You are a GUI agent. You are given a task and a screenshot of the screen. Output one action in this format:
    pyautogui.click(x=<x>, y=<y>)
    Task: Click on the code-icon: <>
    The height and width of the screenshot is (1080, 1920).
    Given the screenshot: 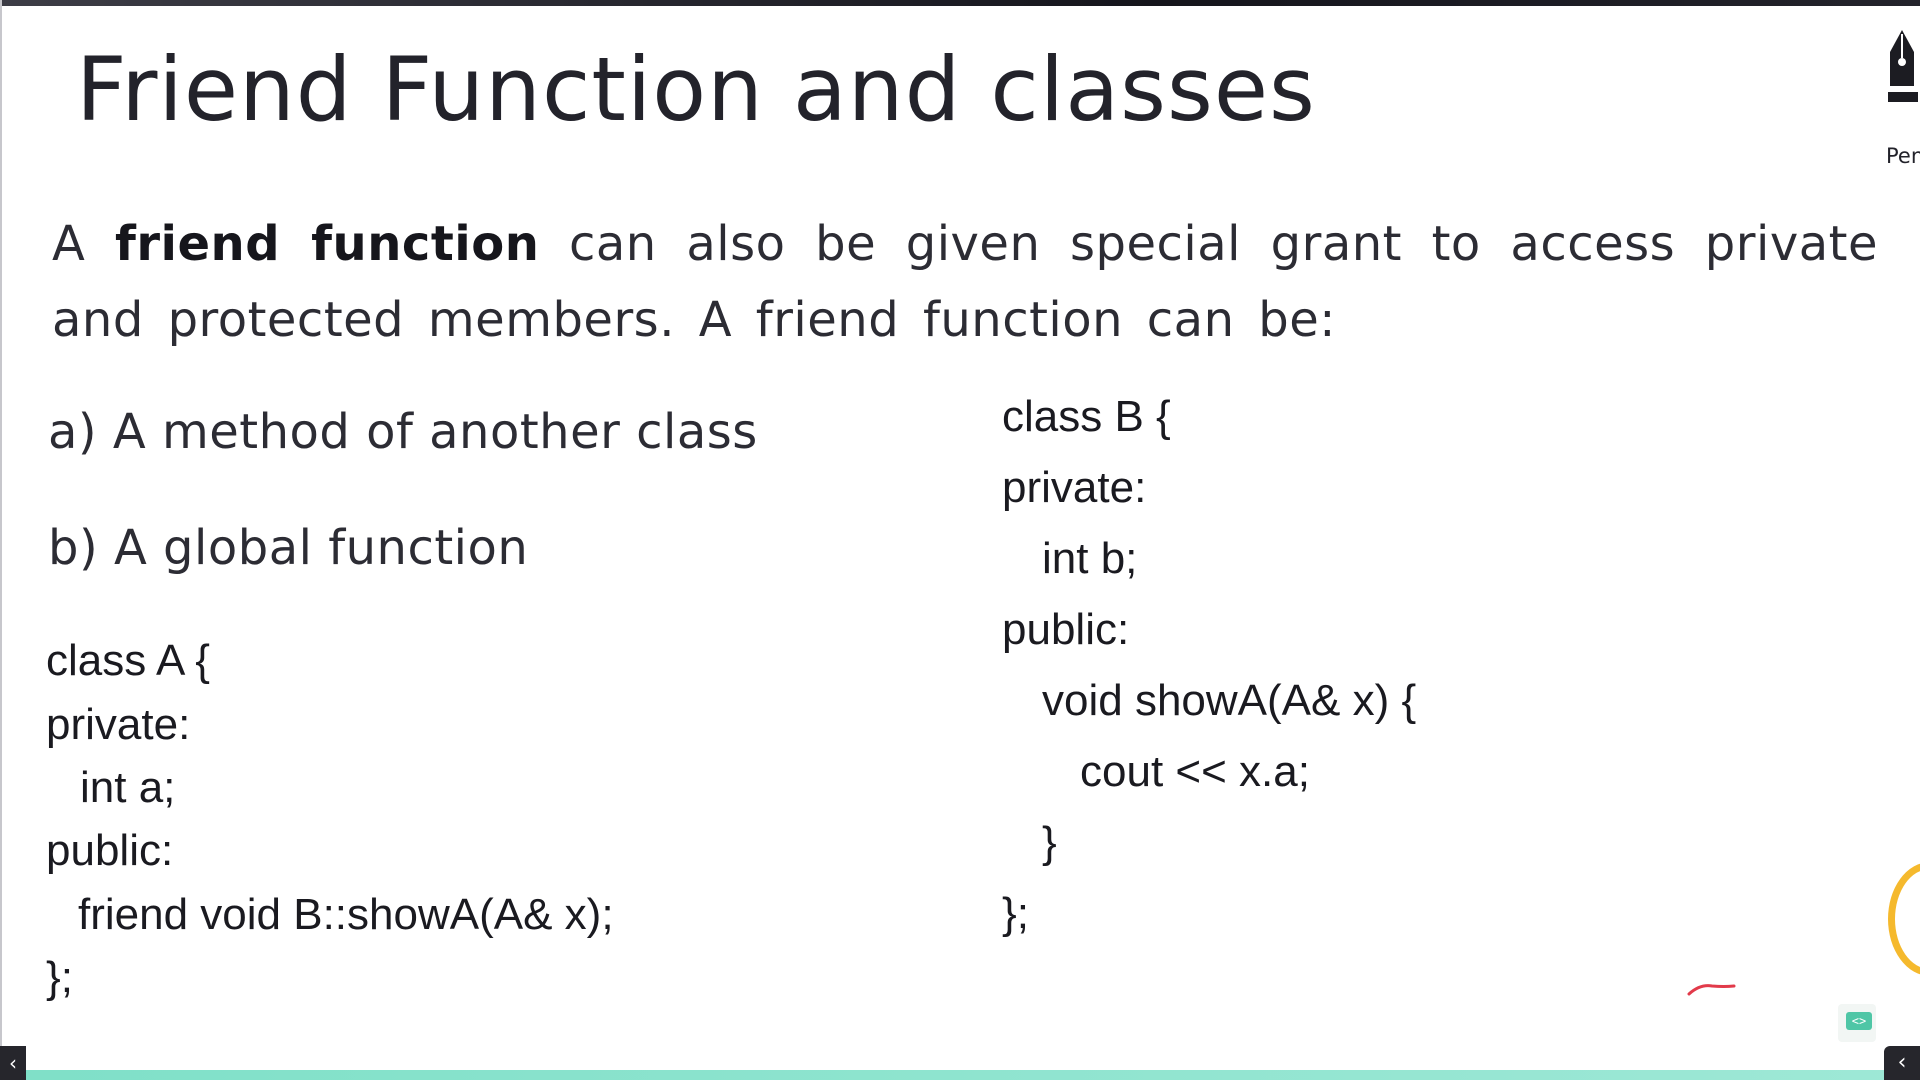 What is the action you would take?
    pyautogui.click(x=1859, y=1021)
    